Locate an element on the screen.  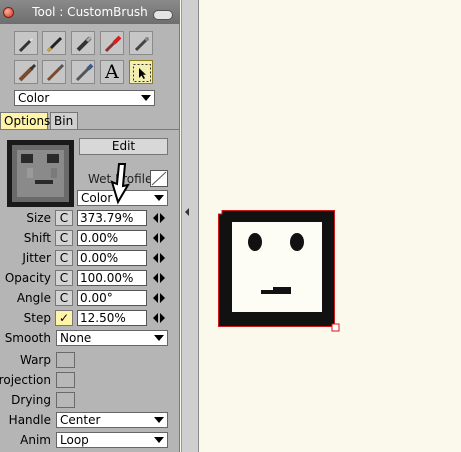
edit-button: Edit is located at coordinates (123, 146).